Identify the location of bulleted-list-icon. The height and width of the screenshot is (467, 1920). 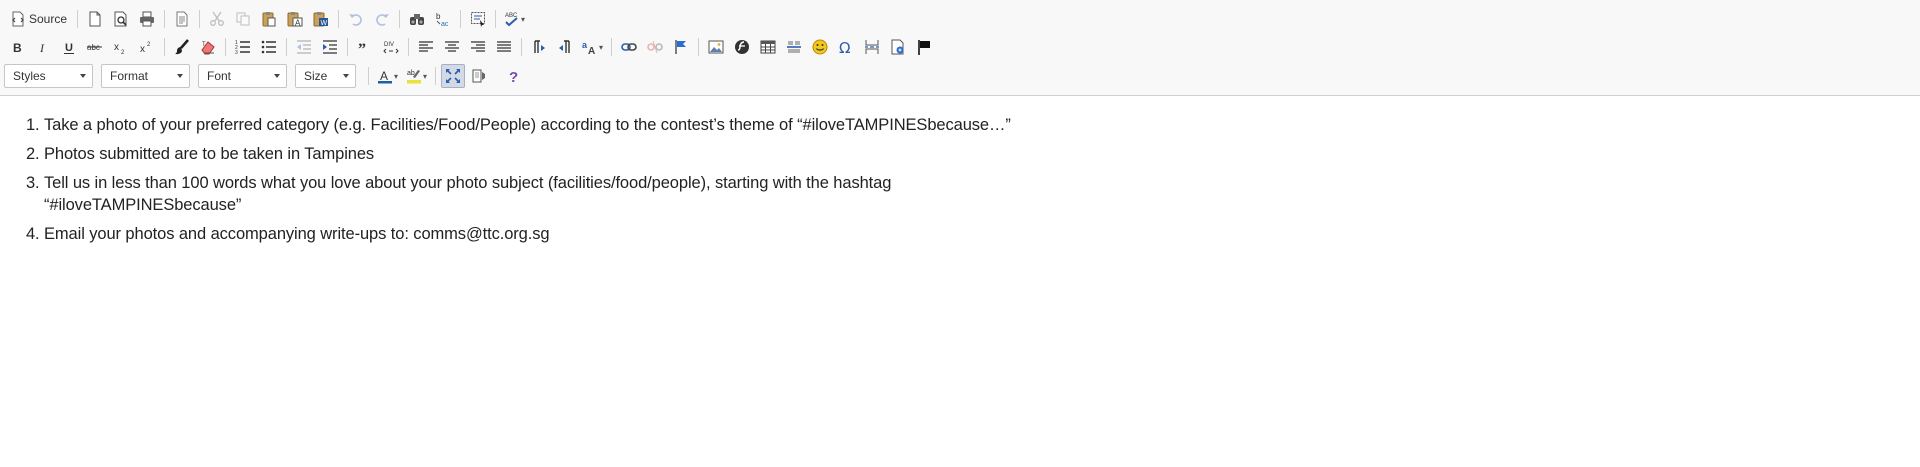
(268, 47).